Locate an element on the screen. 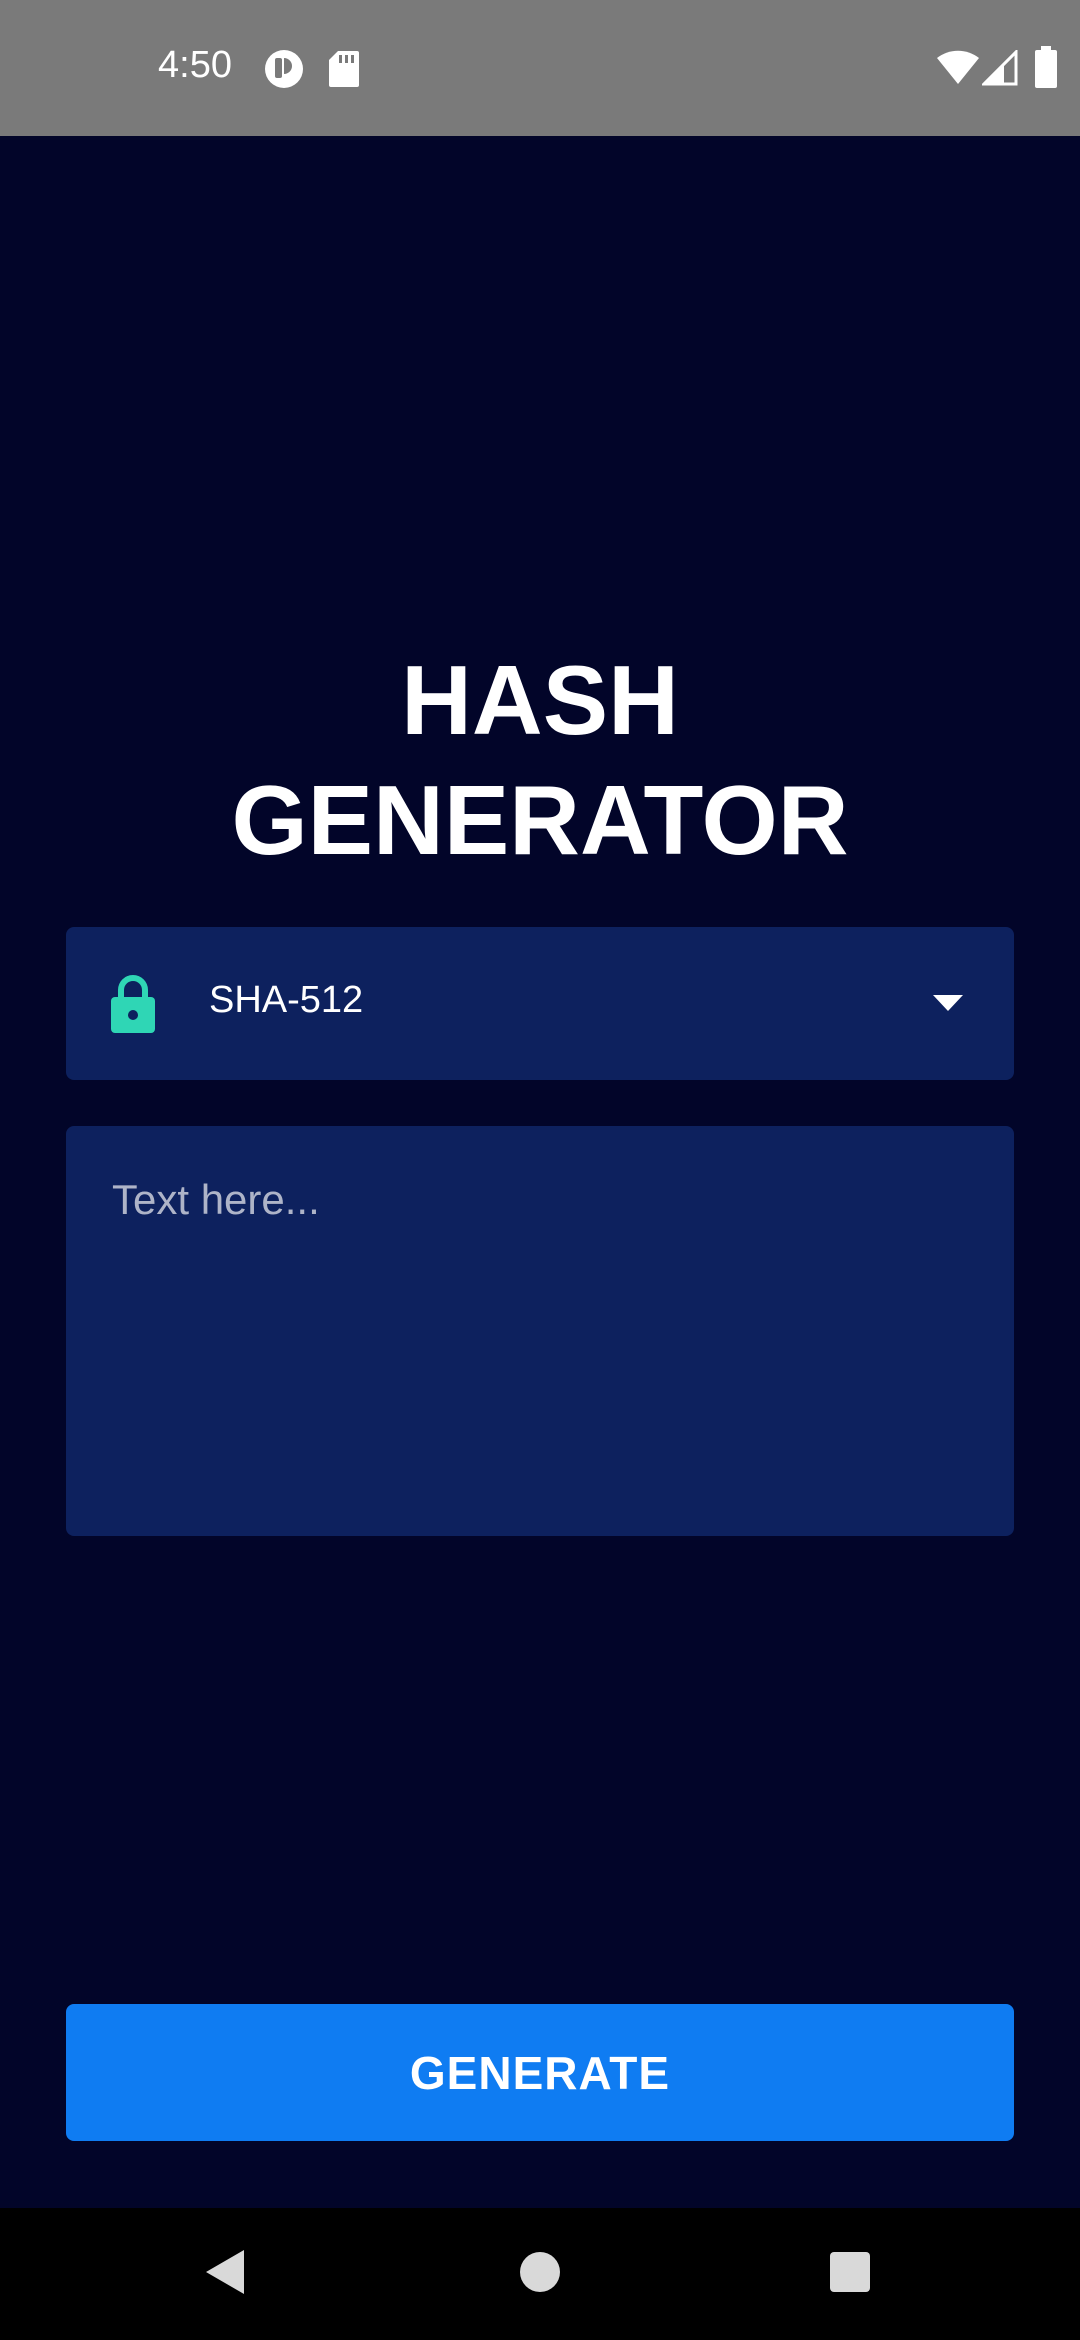  wifi-icon is located at coordinates (958, 67).